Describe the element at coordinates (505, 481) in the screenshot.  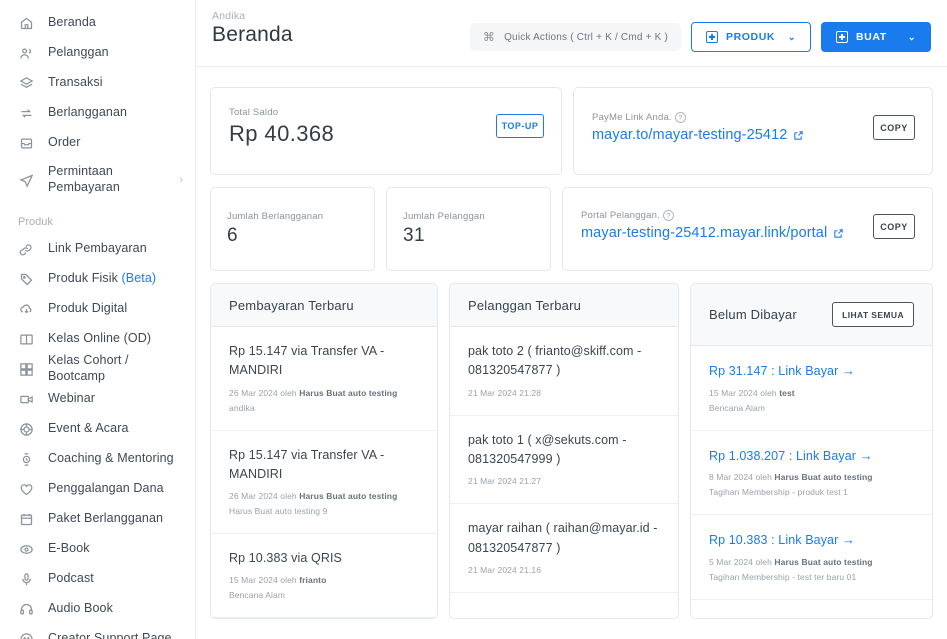
I see `customer-date: 21 Mar 2024 21.27` at that location.